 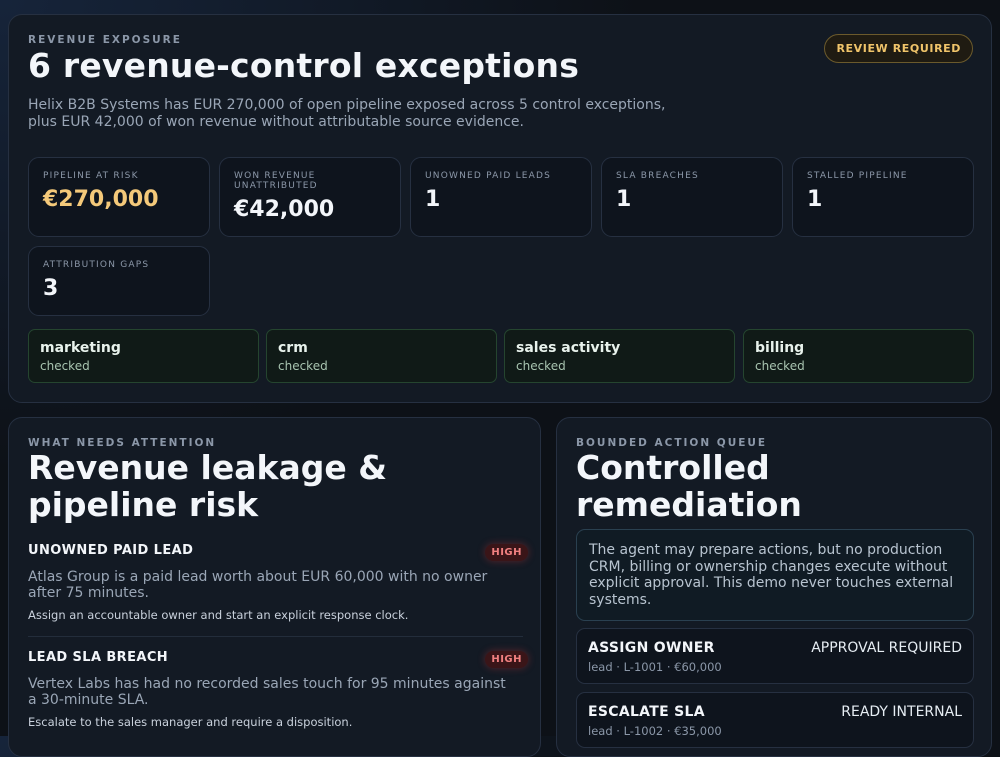 I want to click on source-name: sales activity, so click(x=568, y=348).